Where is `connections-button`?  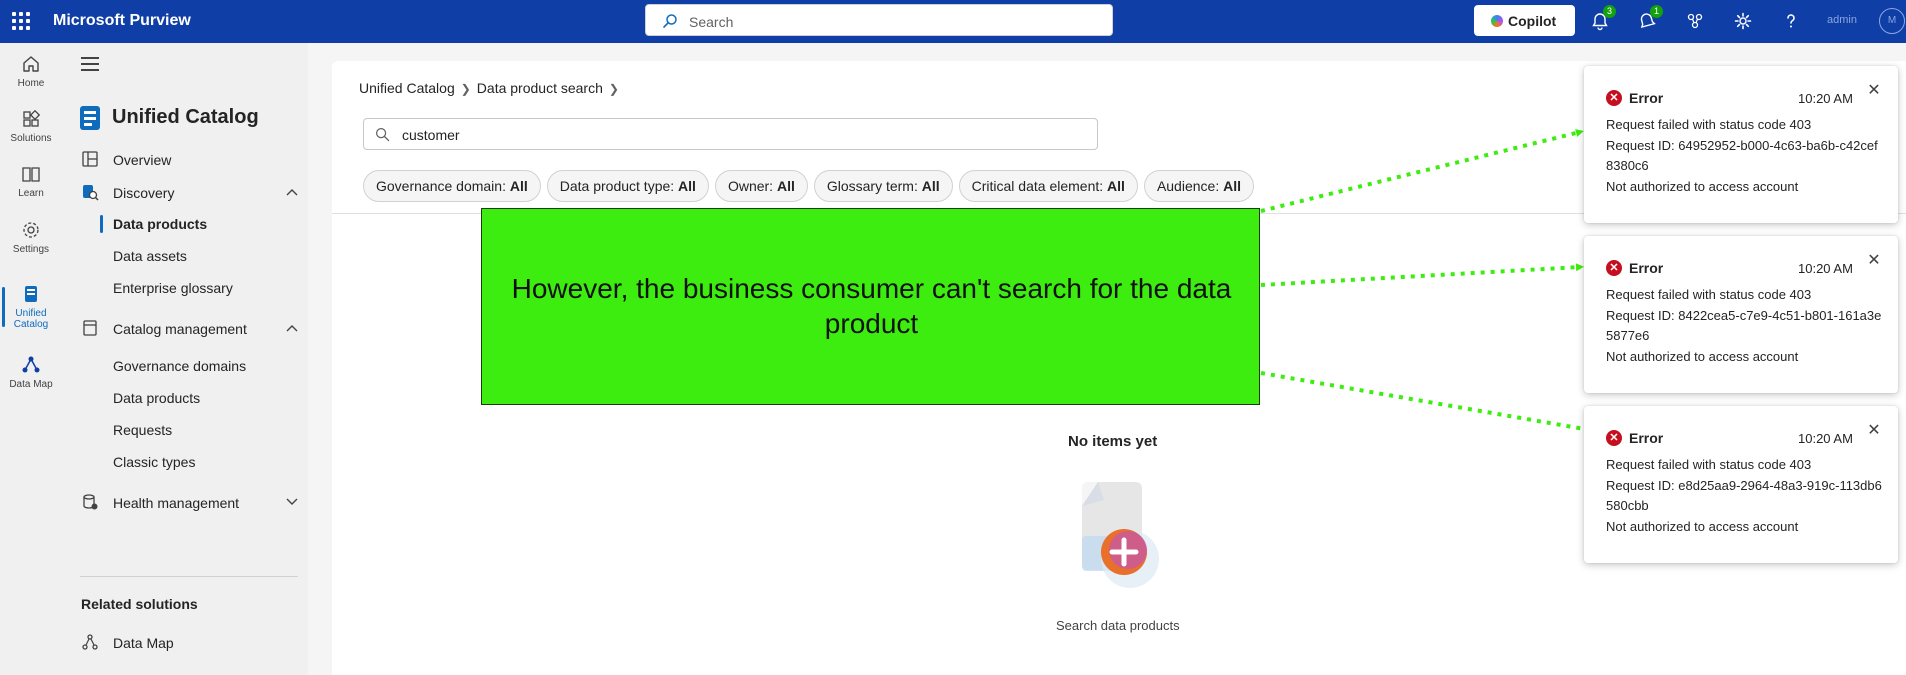 connections-button is located at coordinates (1695, 21).